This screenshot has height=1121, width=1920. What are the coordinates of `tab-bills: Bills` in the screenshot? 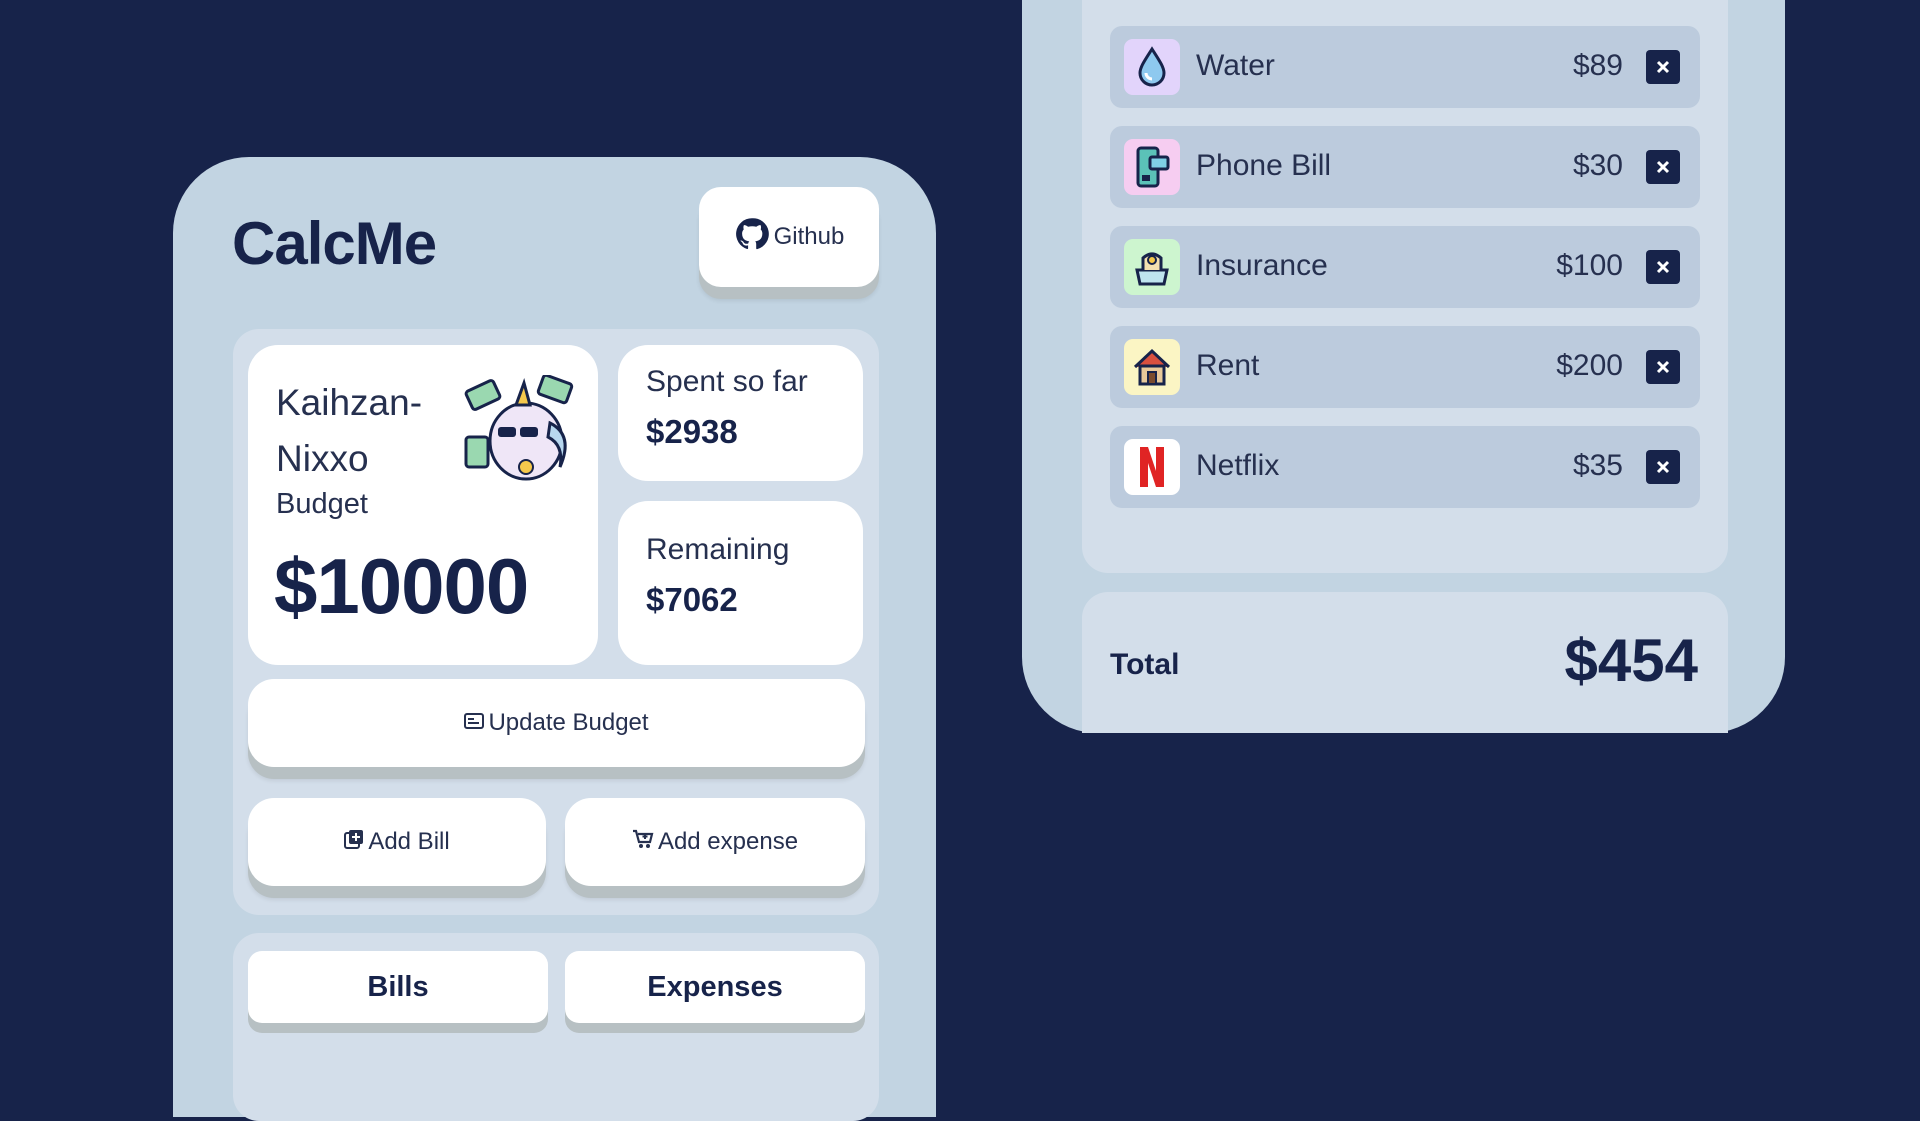 It's located at (398, 987).